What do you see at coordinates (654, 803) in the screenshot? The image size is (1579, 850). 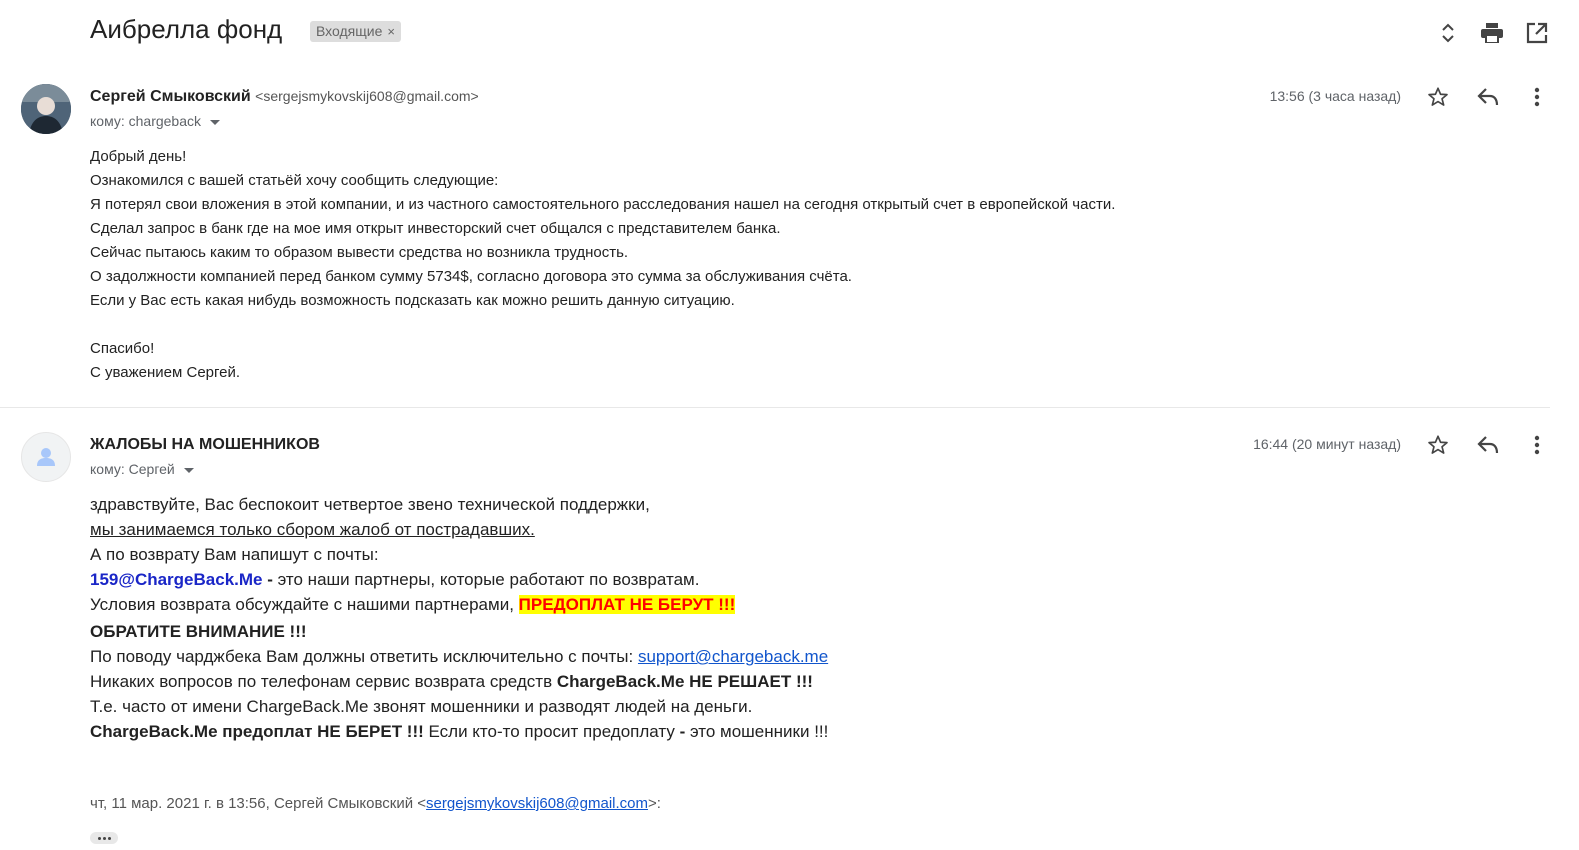 I see `quote-suffix: >:` at bounding box center [654, 803].